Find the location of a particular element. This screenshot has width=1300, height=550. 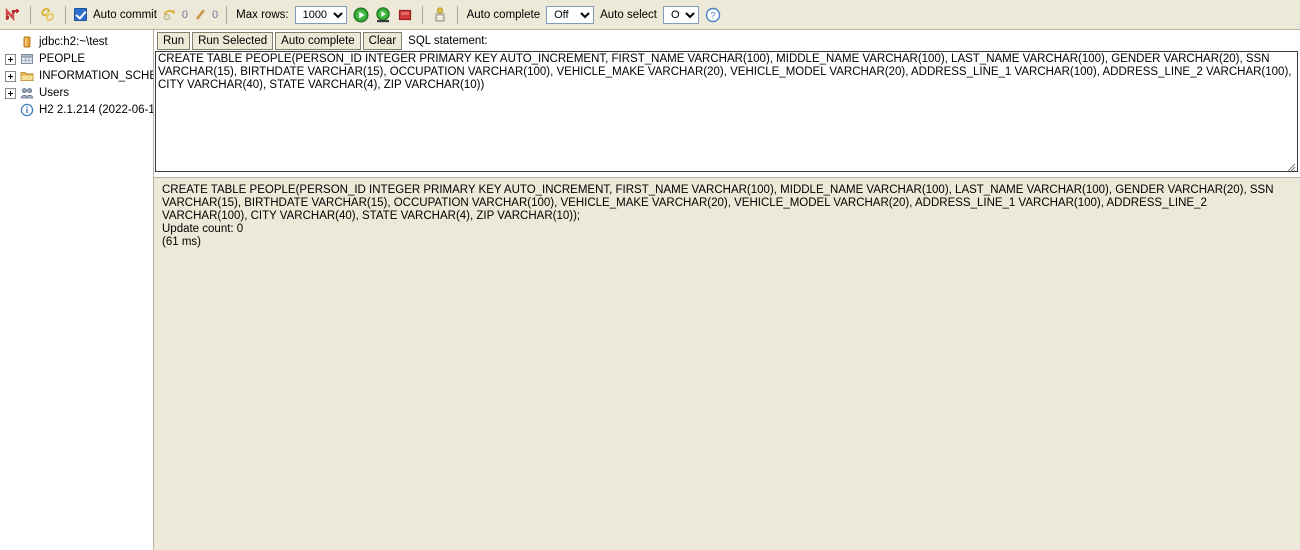

tree-item-users: Users is located at coordinates (78, 93).